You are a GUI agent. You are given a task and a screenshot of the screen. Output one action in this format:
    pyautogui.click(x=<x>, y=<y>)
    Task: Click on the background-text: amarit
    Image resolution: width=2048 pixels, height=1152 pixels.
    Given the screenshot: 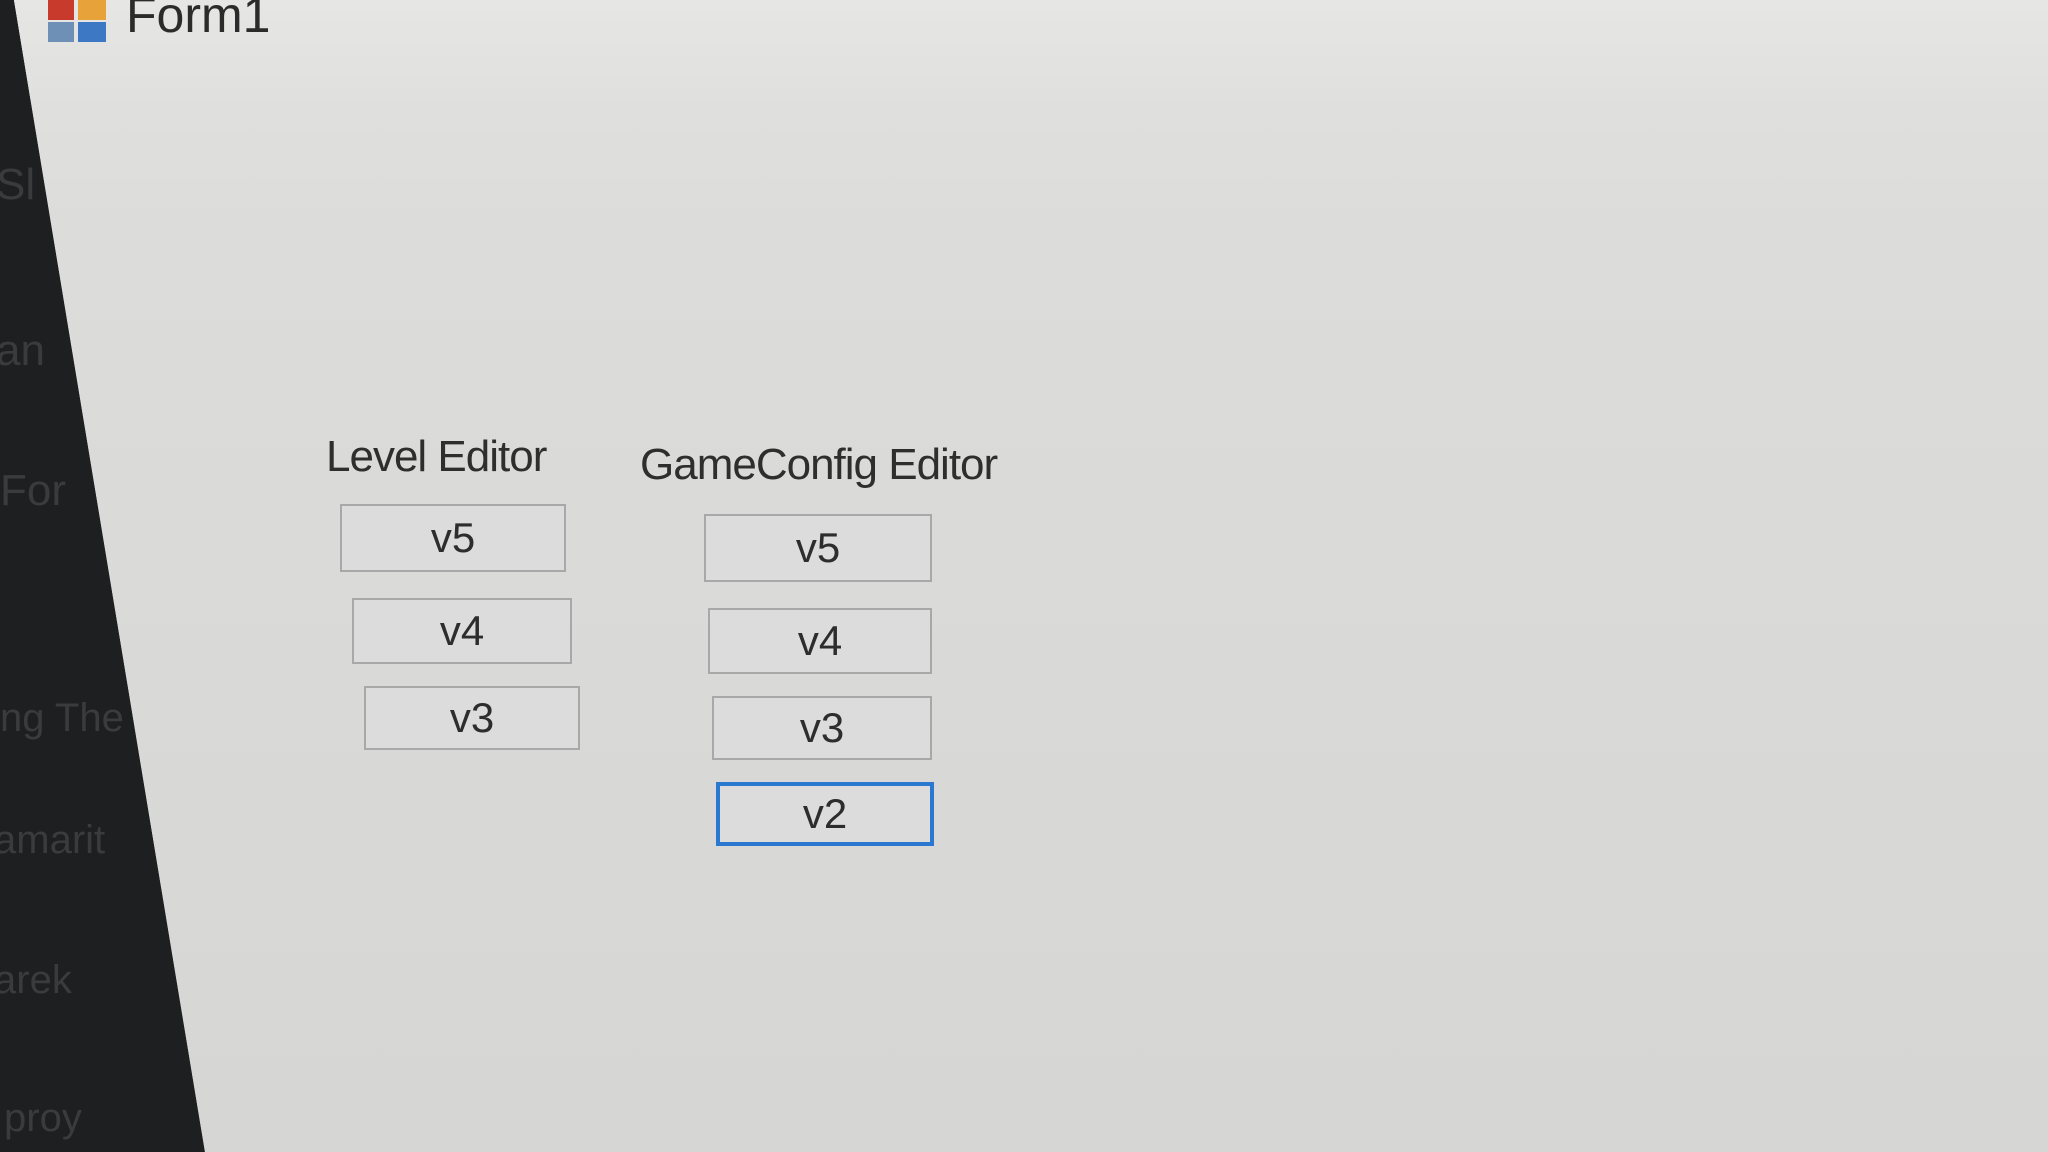 What is the action you would take?
    pyautogui.click(x=53, y=840)
    